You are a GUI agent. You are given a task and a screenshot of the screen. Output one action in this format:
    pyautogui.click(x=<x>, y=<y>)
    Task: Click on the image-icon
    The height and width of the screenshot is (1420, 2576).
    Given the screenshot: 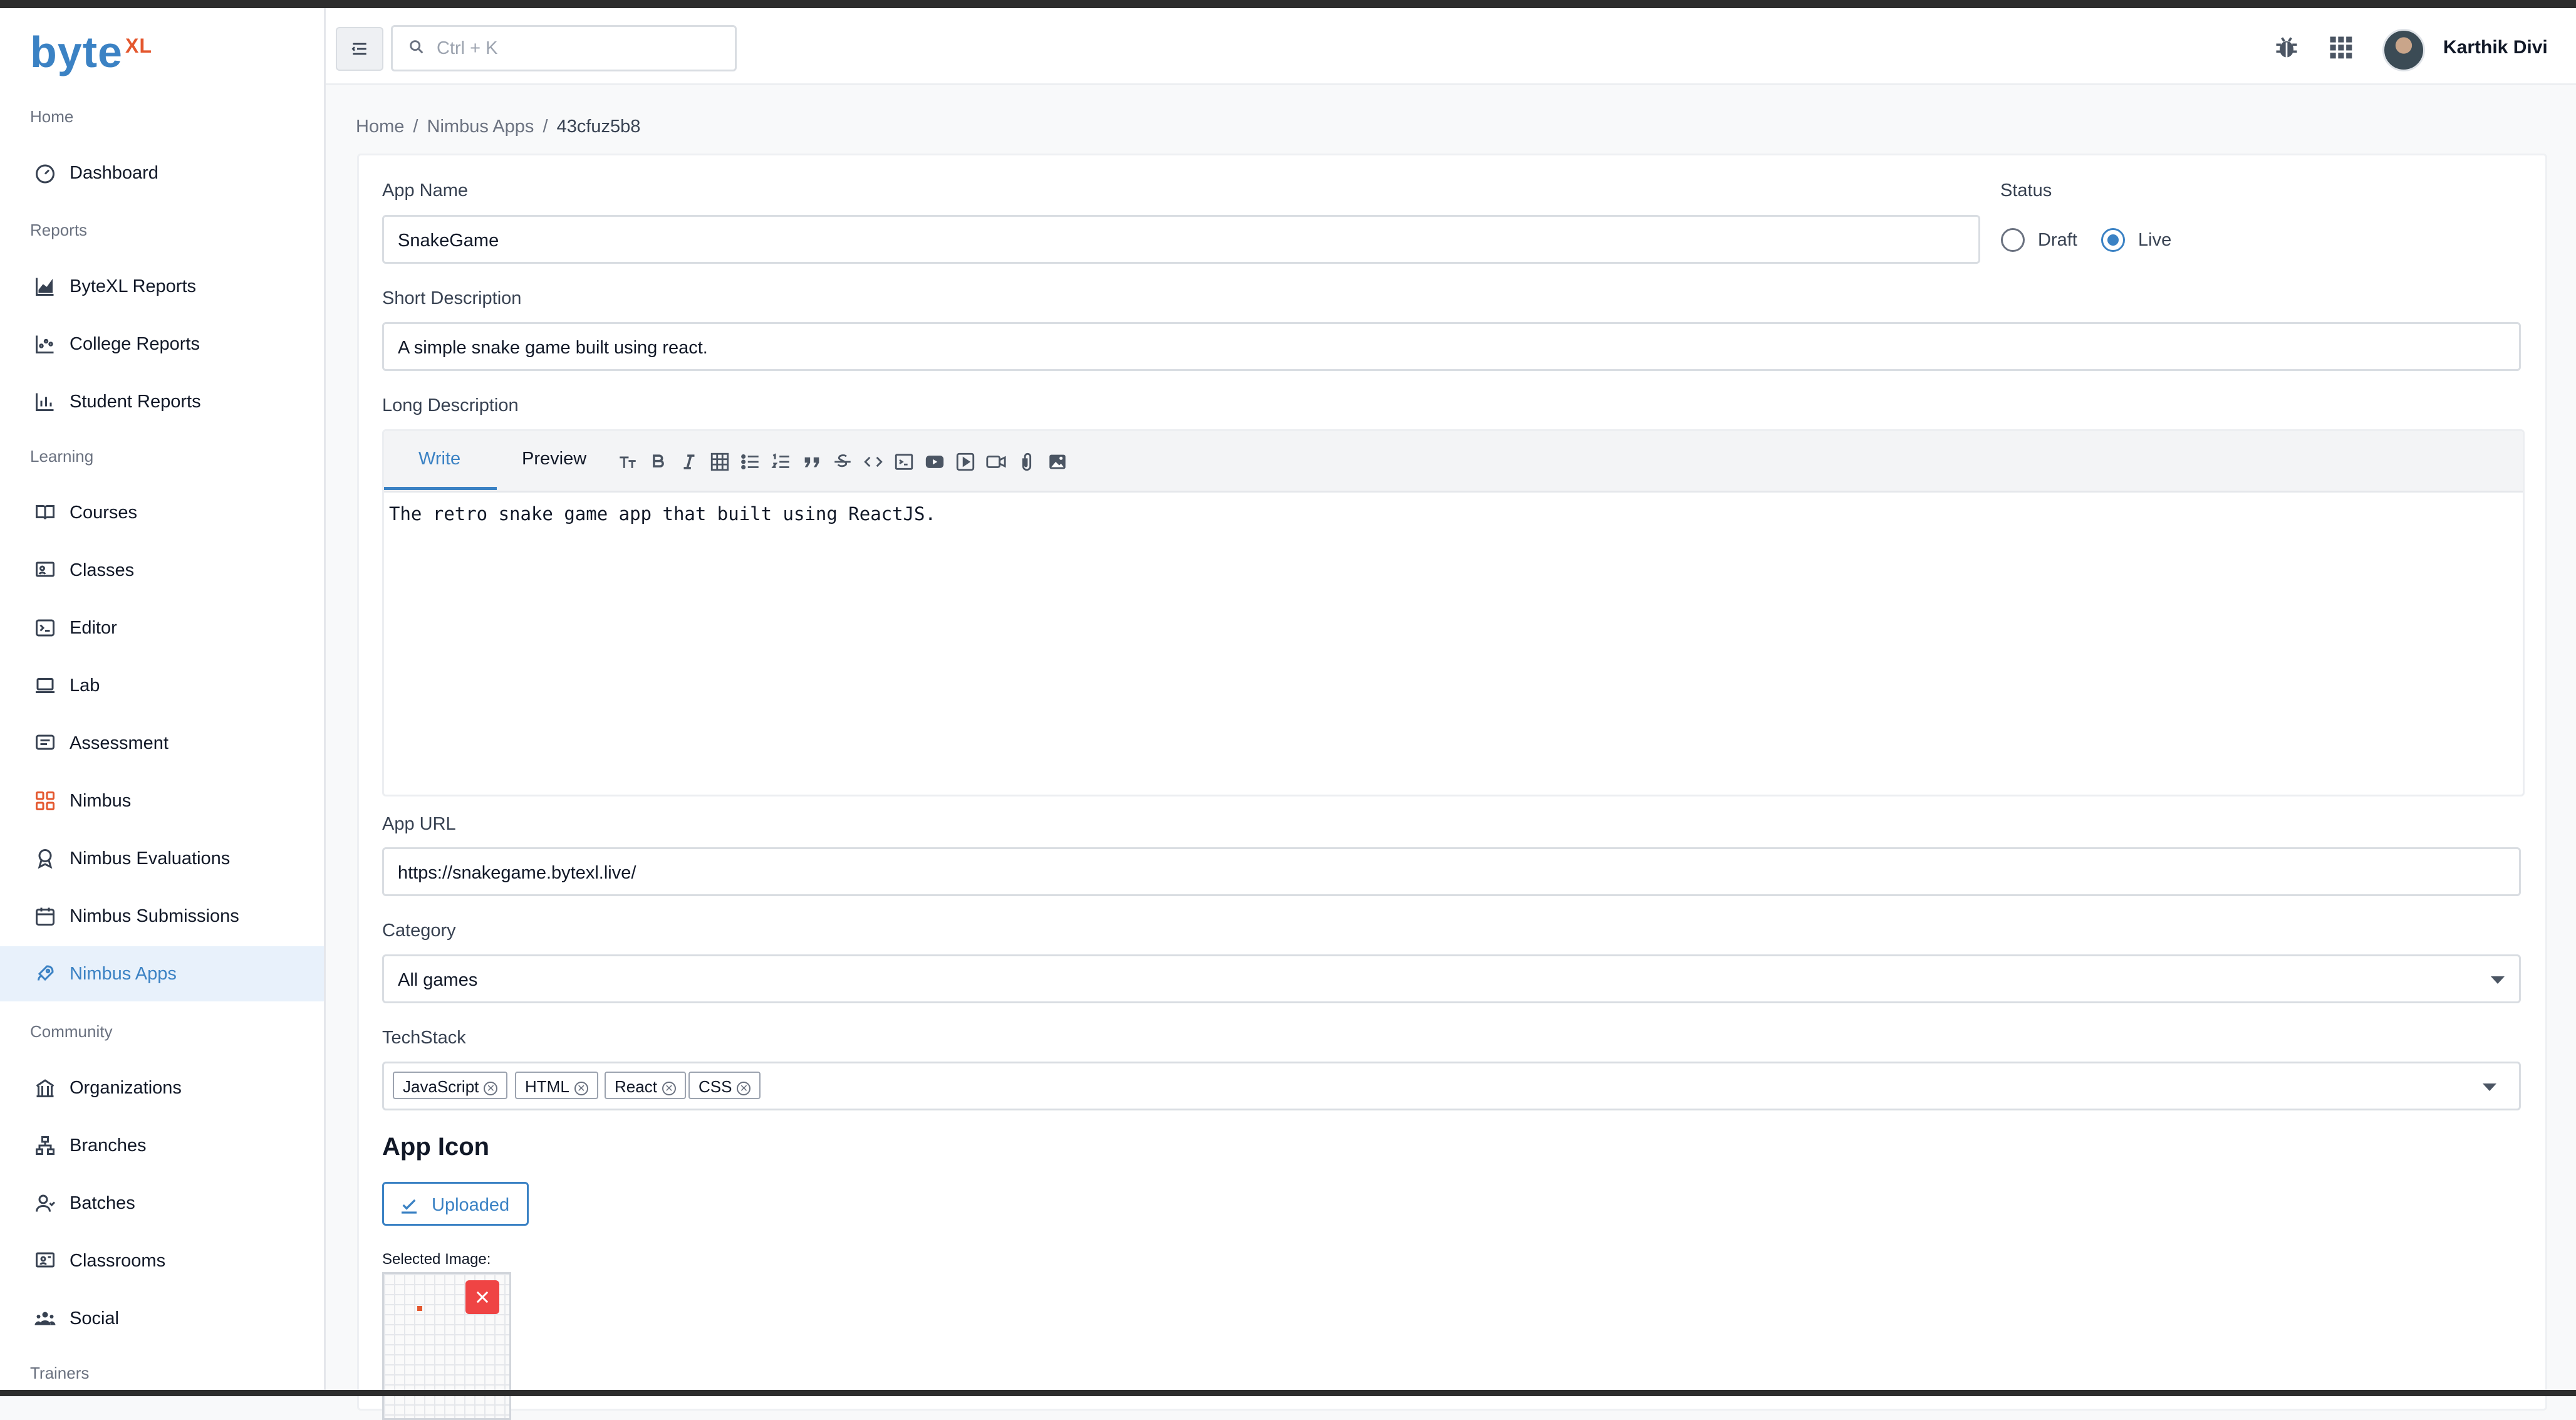 What is the action you would take?
    pyautogui.click(x=1057, y=461)
    